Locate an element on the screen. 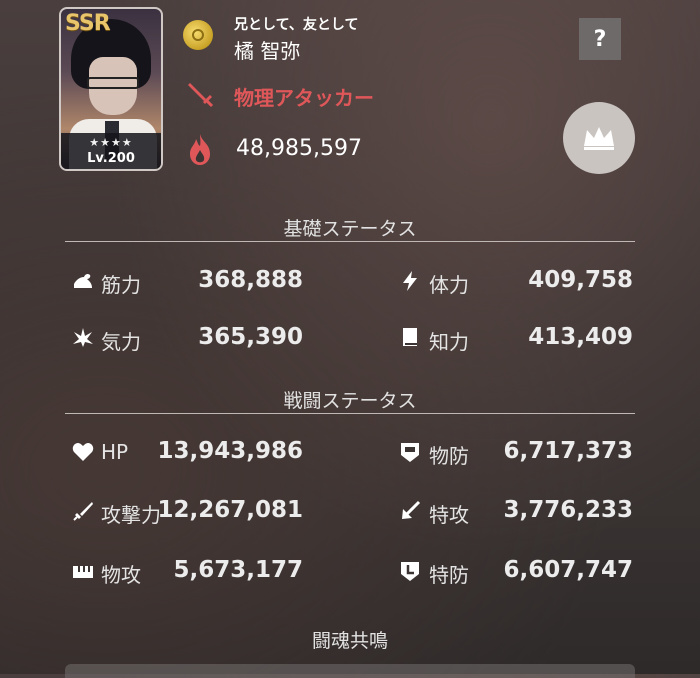 This screenshot has width=700, height=678. coin-icon is located at coordinates (198, 35).